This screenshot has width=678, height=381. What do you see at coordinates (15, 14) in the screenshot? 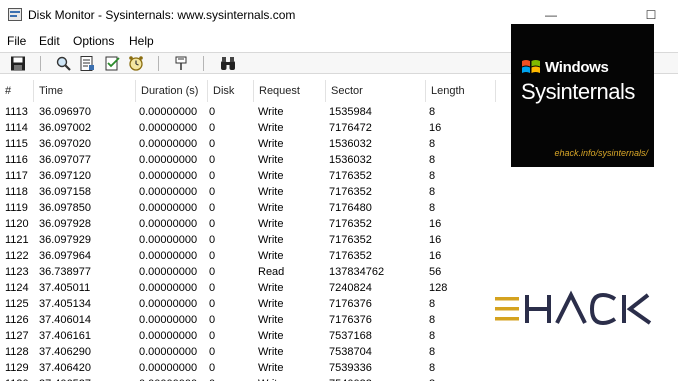
I see `disk-monitor-app-icon` at bounding box center [15, 14].